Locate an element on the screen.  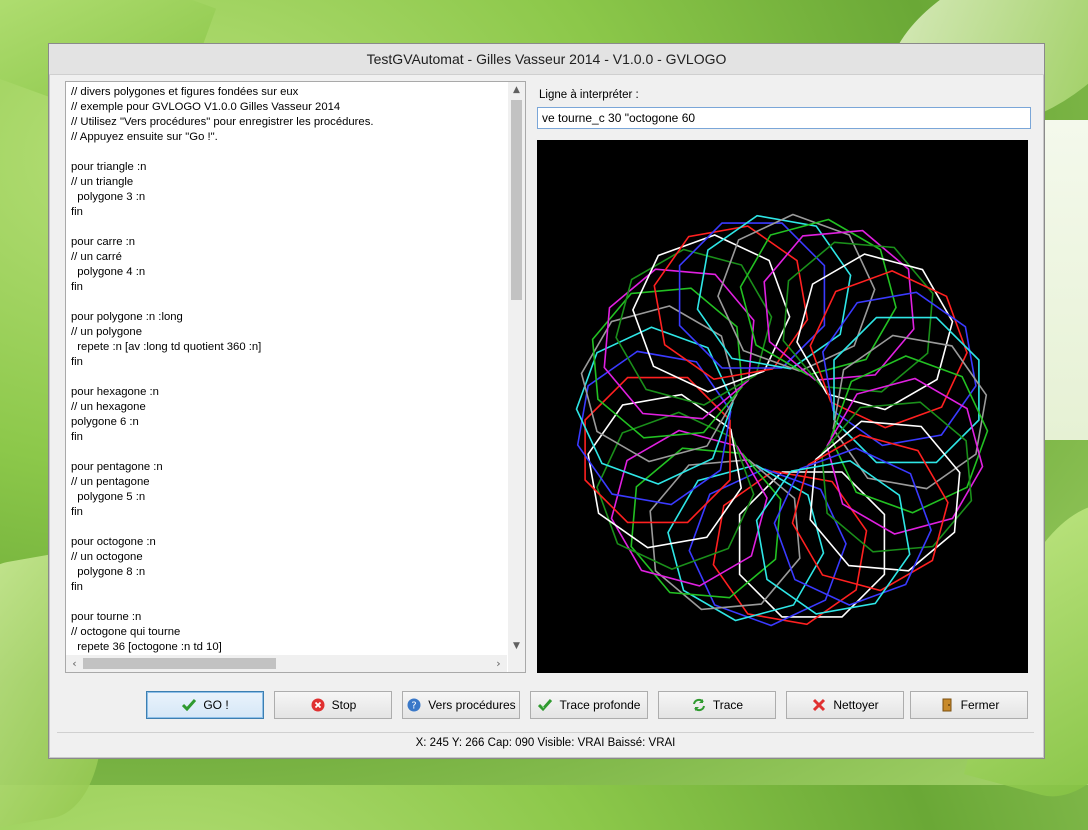
checkmark-icon is located at coordinates (189, 705).